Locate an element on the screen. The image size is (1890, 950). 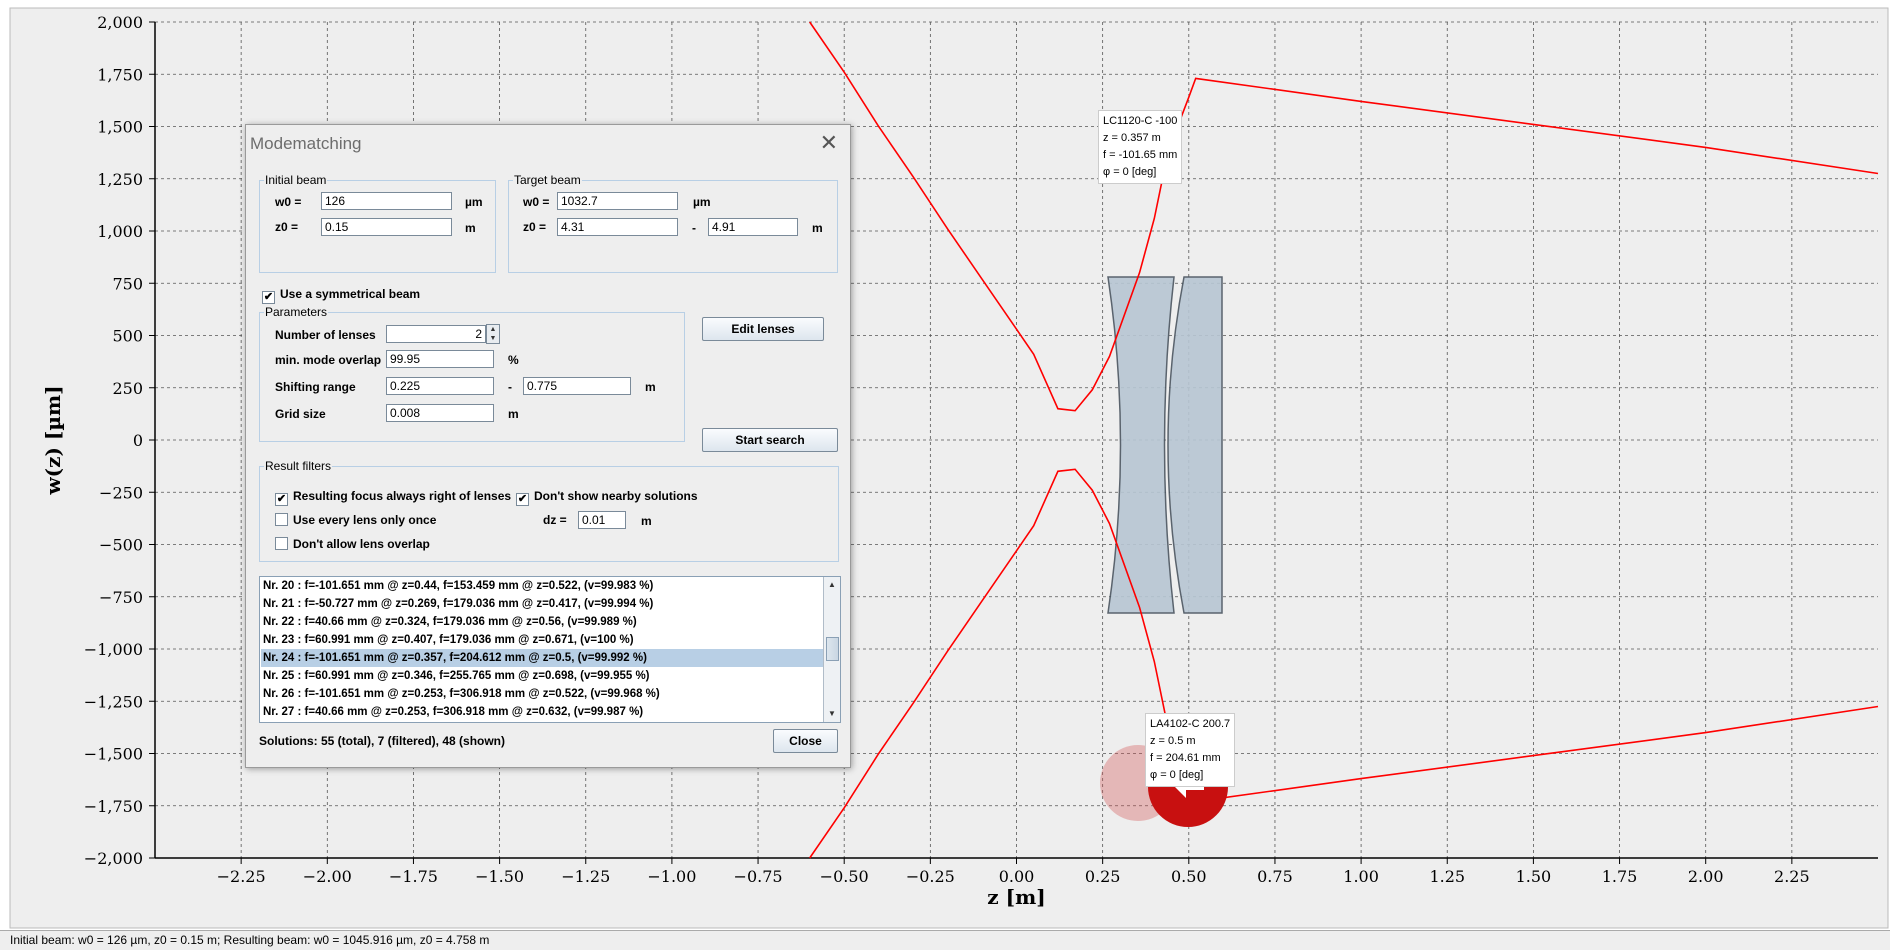
num-lenses-label: Number of lenses is located at coordinates (325, 335).